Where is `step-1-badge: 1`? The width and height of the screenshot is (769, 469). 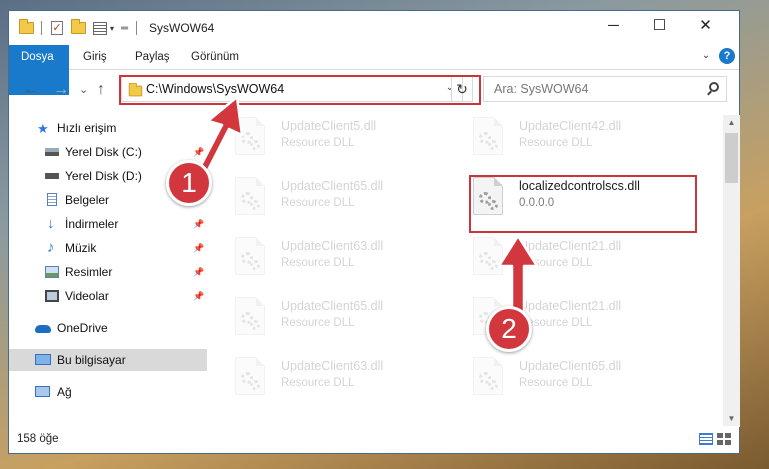 step-1-badge: 1 is located at coordinates (189, 183).